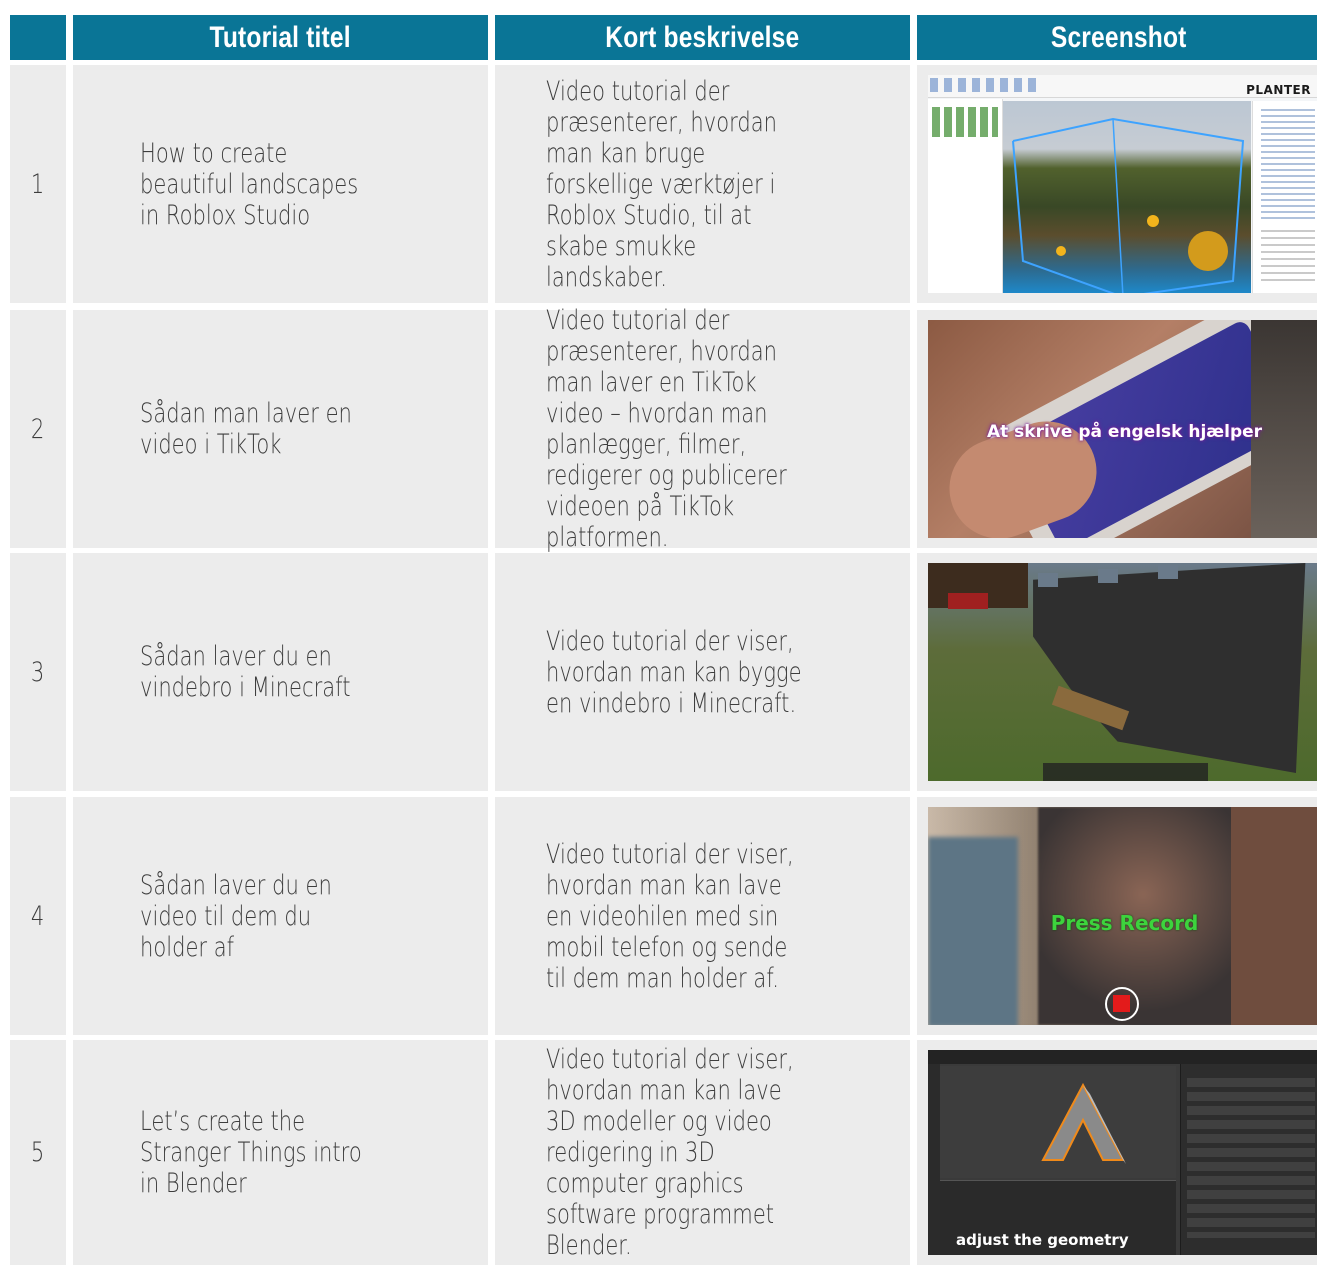  What do you see at coordinates (1124, 432) in the screenshot?
I see `screenshot-caption: At skrive på engelsk hjælper` at bounding box center [1124, 432].